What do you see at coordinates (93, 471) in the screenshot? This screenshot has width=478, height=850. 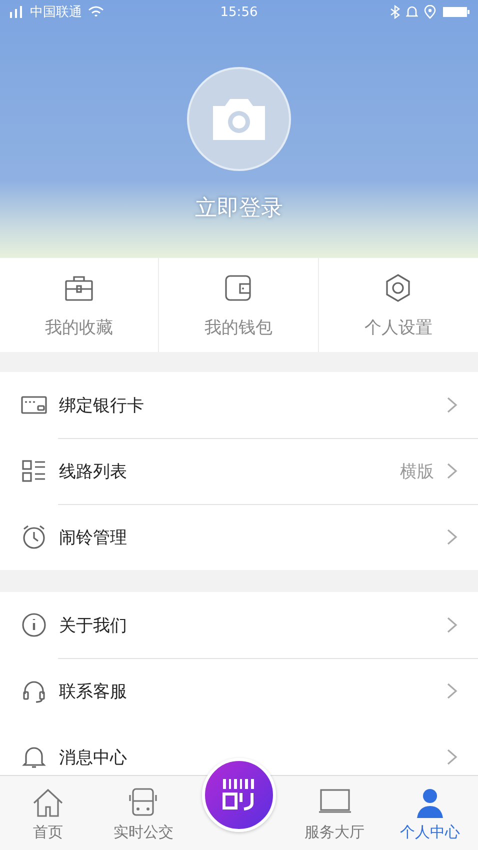 I see `menu-label: 线路列表` at bounding box center [93, 471].